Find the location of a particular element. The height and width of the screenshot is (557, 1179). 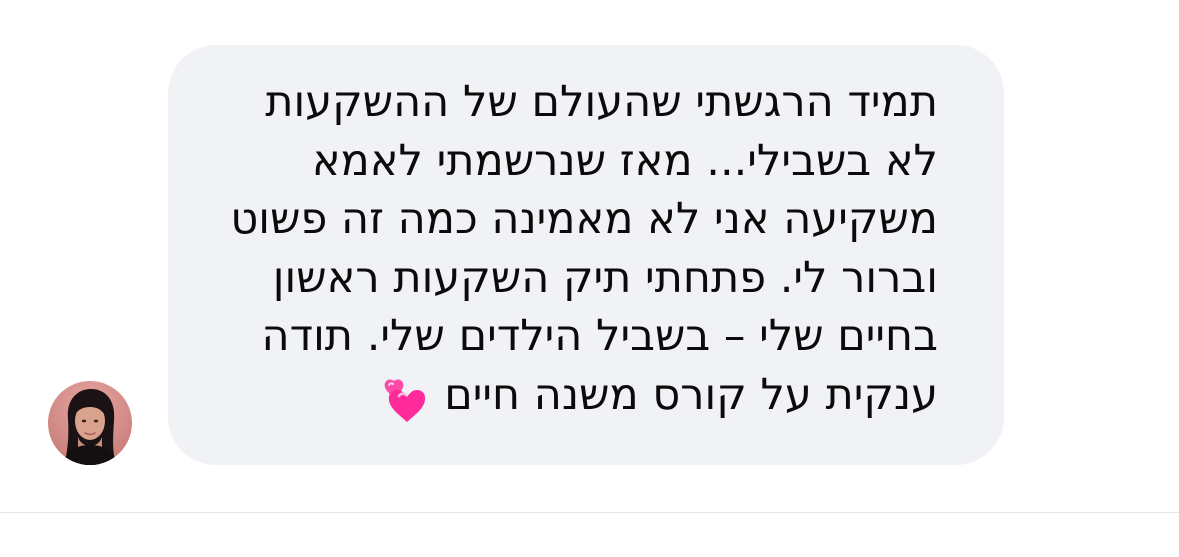

profile-photo is located at coordinates (90, 423).